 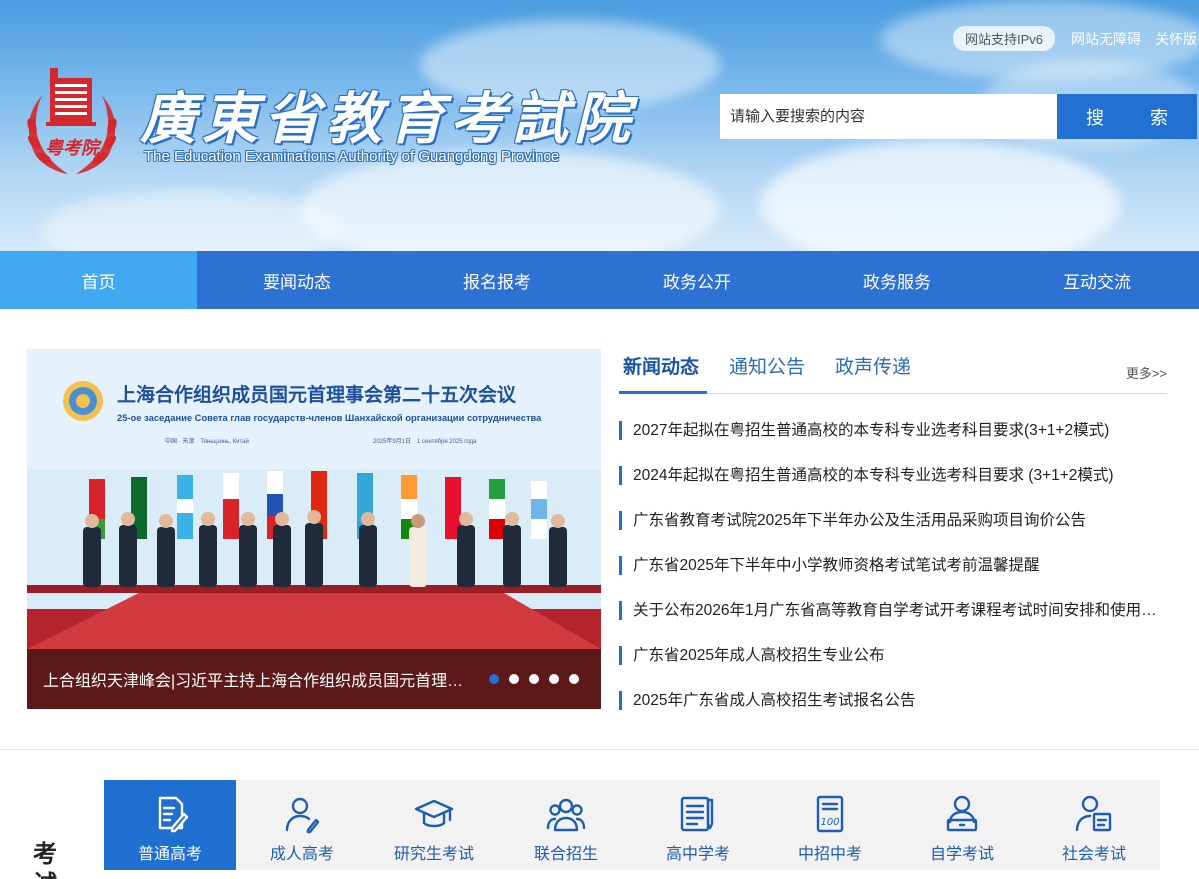 What do you see at coordinates (893, 668) in the screenshot?
I see `news-item: 广东省2025年成人高校招生专业公布` at bounding box center [893, 668].